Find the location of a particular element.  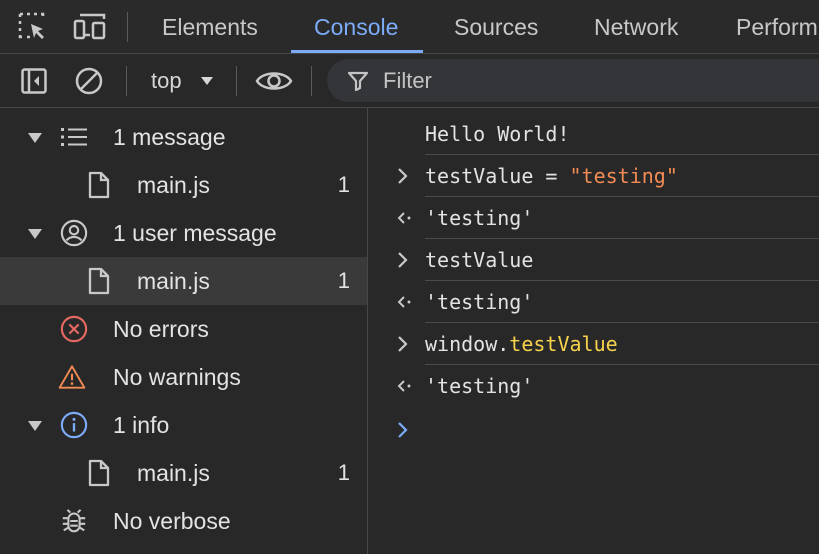

filter-icon is located at coordinates (358, 81).